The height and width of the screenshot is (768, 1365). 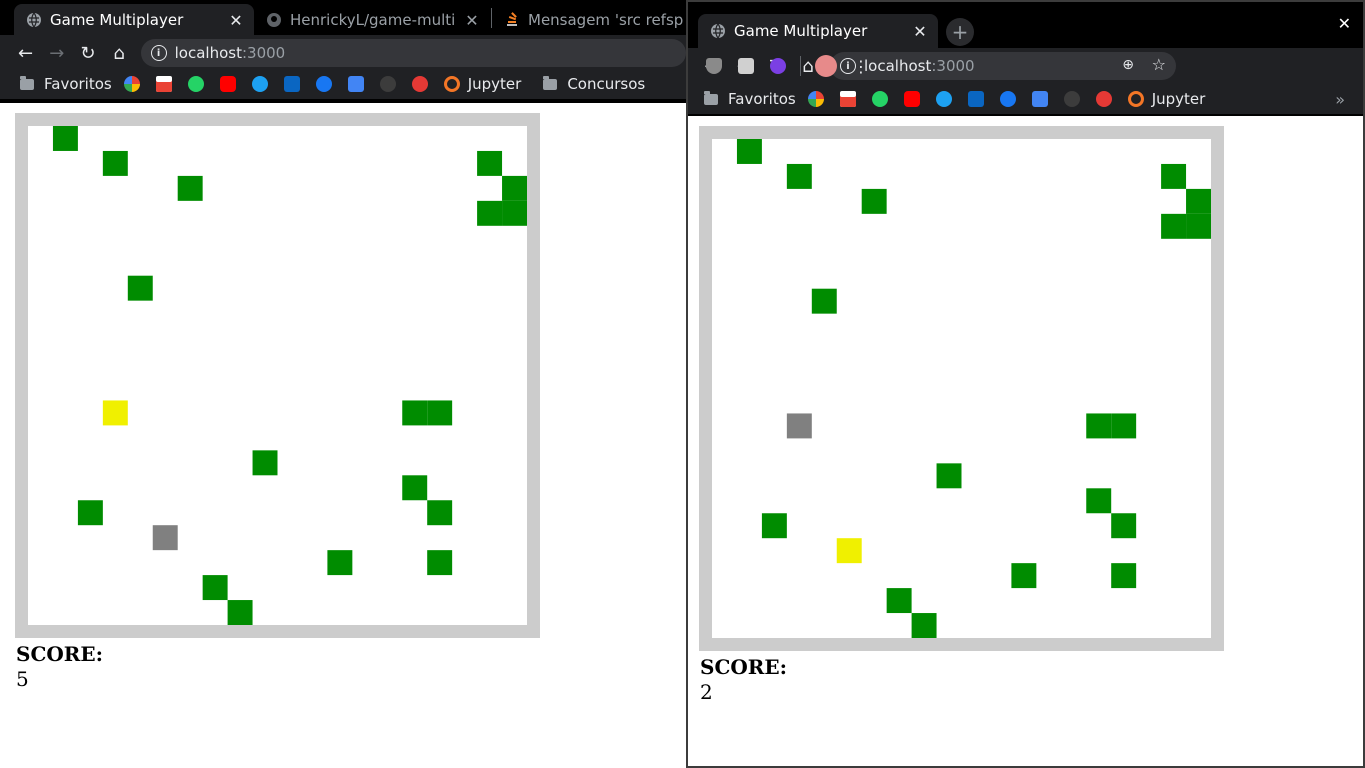 What do you see at coordinates (960, 32) in the screenshot?
I see `new-tab-button: +` at bounding box center [960, 32].